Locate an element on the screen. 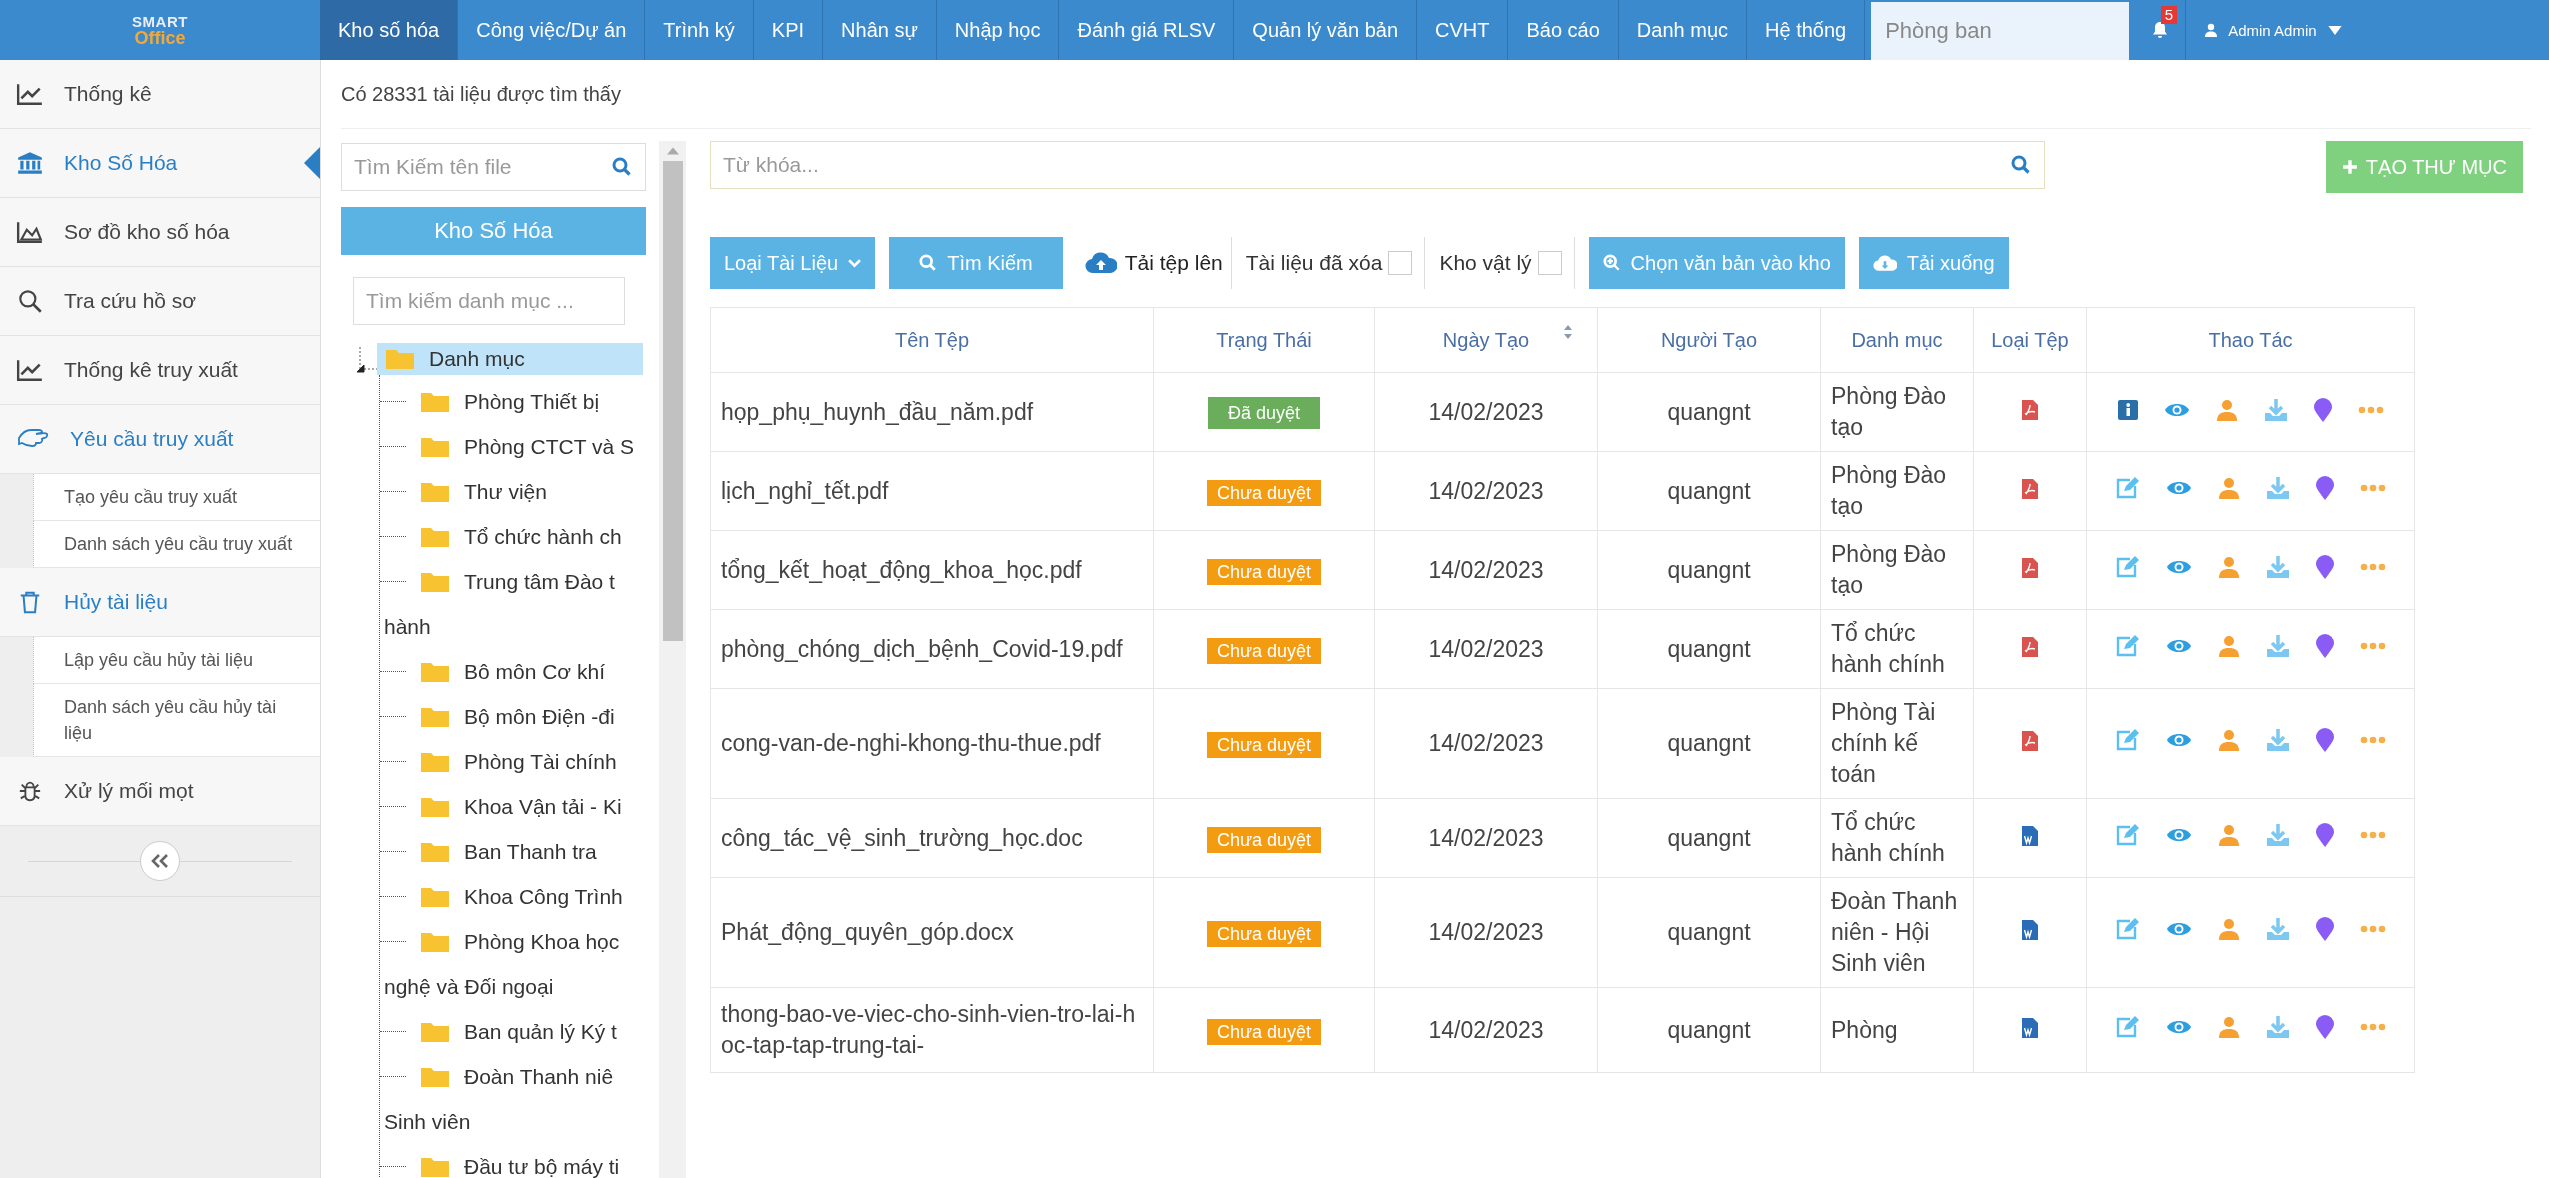 The width and height of the screenshot is (2549, 1178). sidebar-subitem: Lập yêu cầu hủy tài liệu is located at coordinates (176, 660).